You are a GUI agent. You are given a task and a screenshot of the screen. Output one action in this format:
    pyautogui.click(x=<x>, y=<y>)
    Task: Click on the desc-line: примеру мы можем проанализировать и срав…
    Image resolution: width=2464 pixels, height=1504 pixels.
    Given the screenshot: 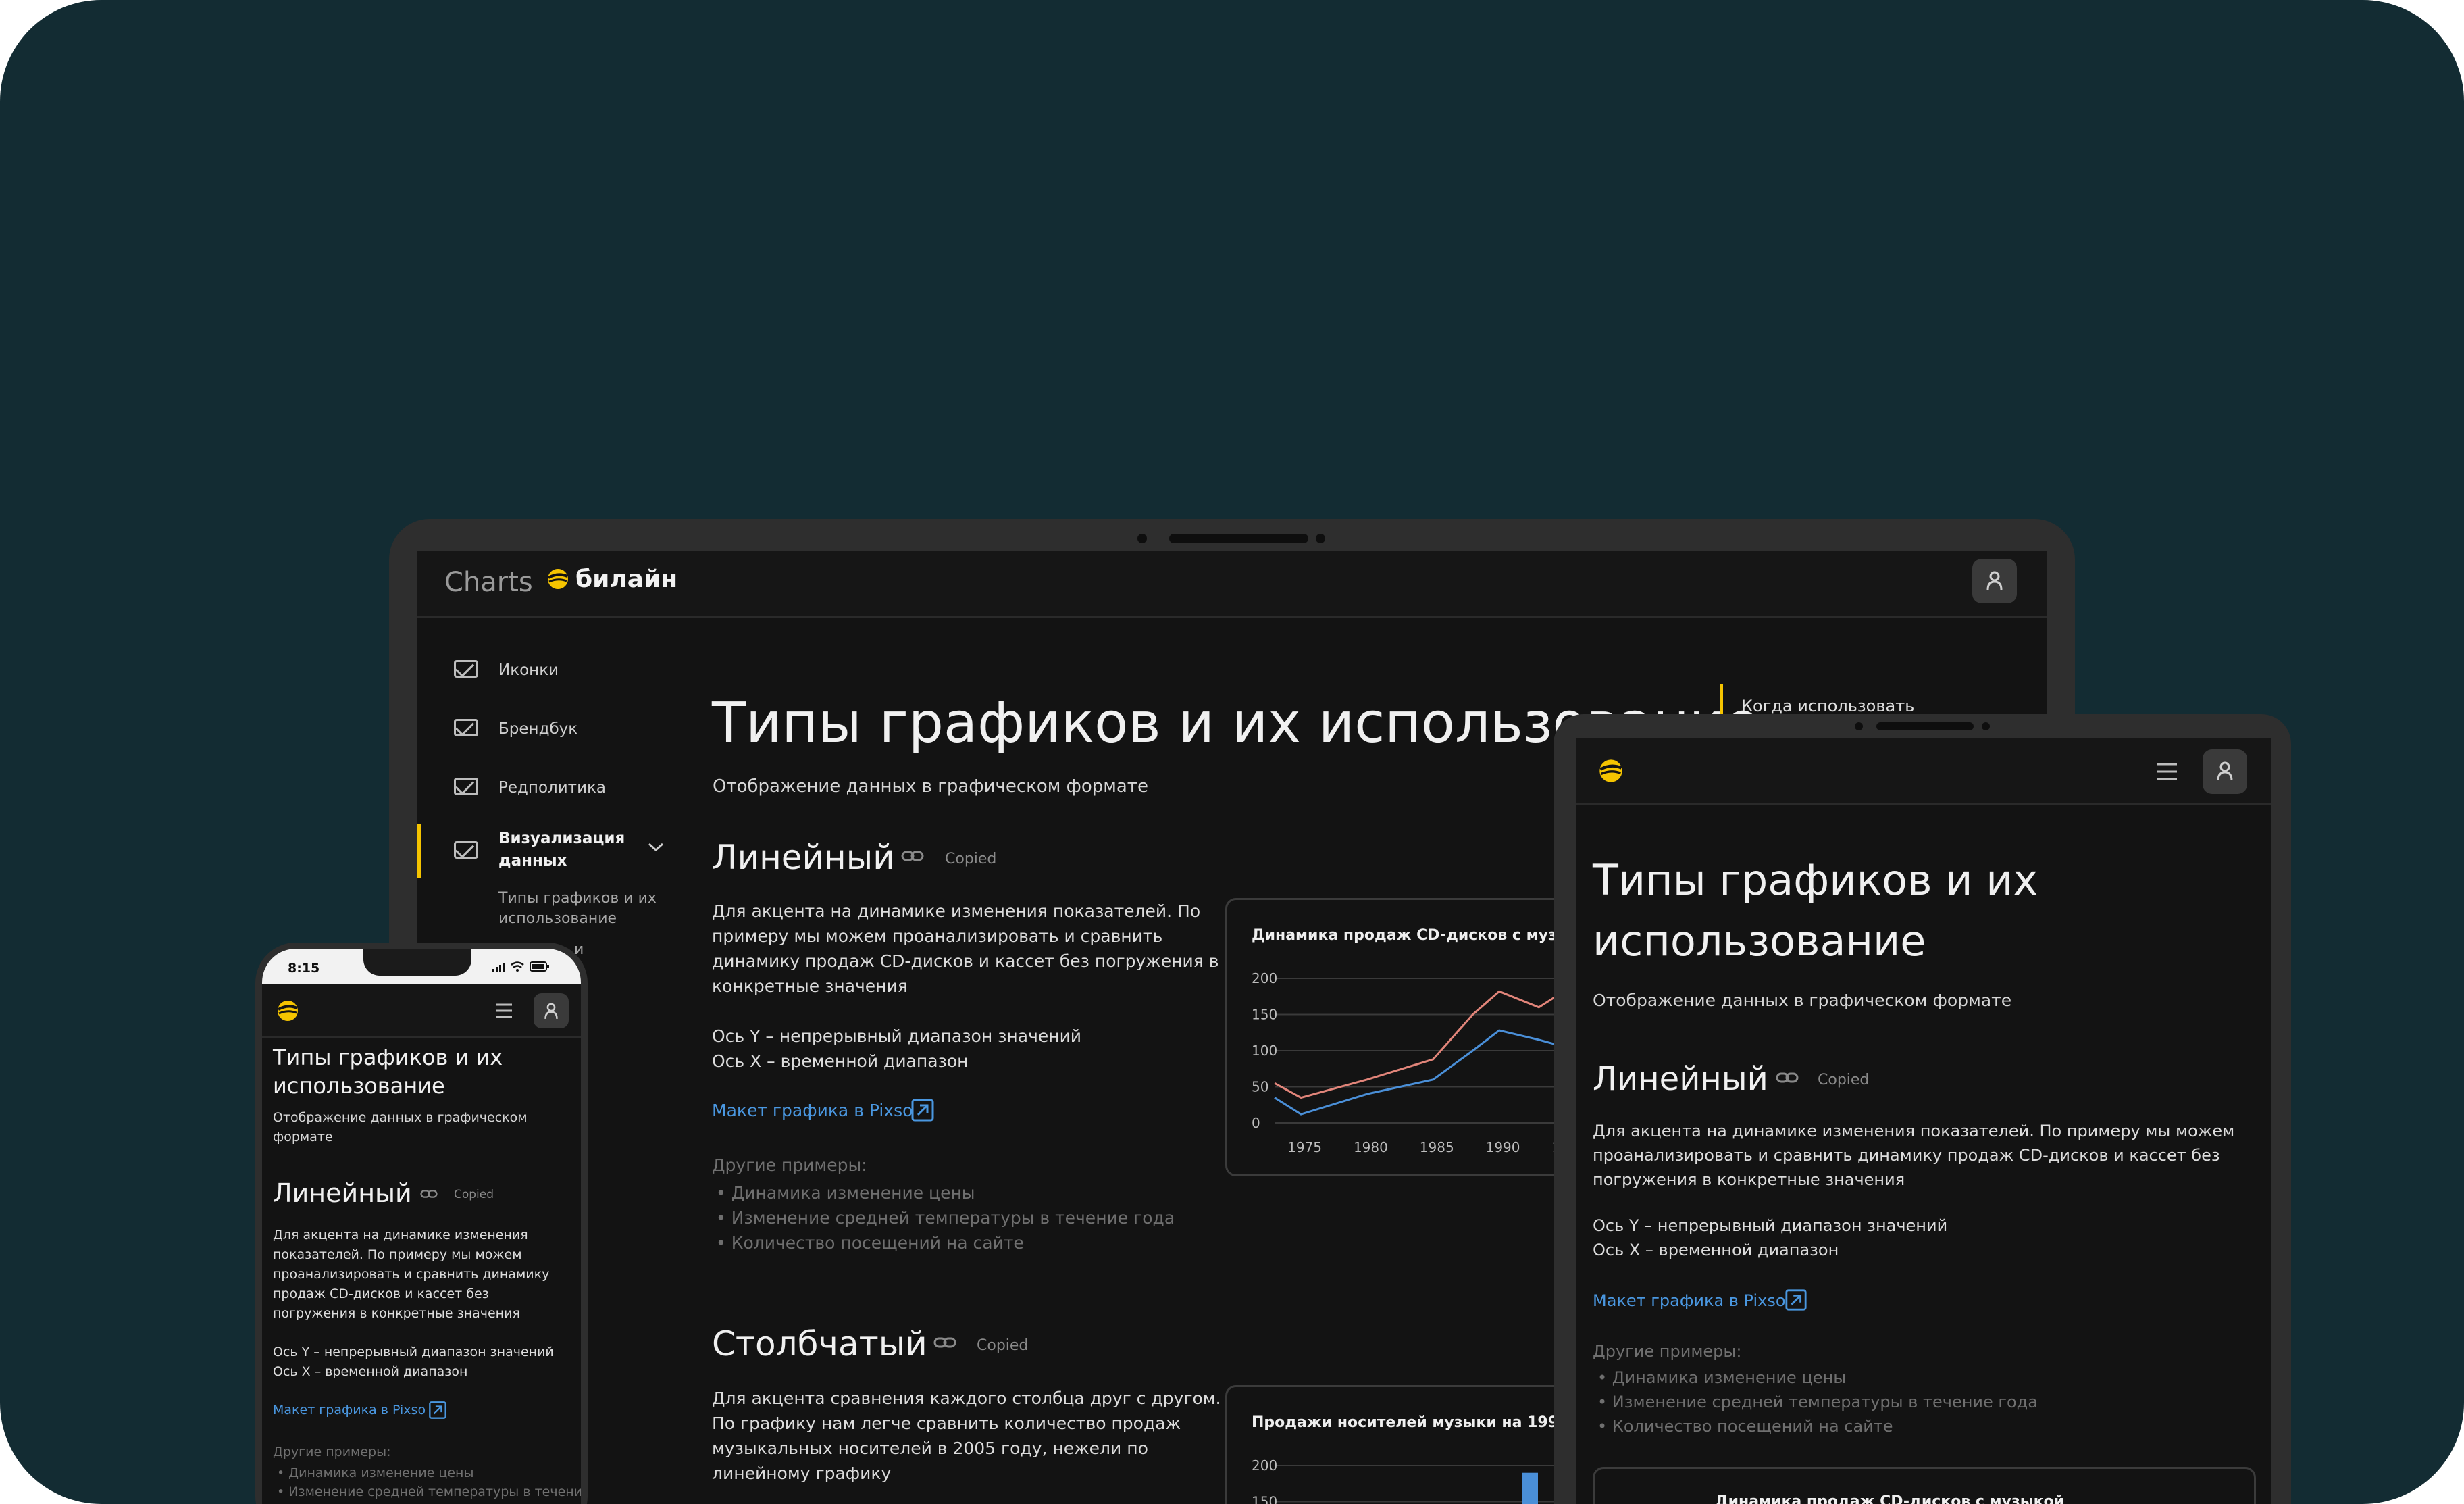 What is the action you would take?
    pyautogui.click(x=937, y=936)
    